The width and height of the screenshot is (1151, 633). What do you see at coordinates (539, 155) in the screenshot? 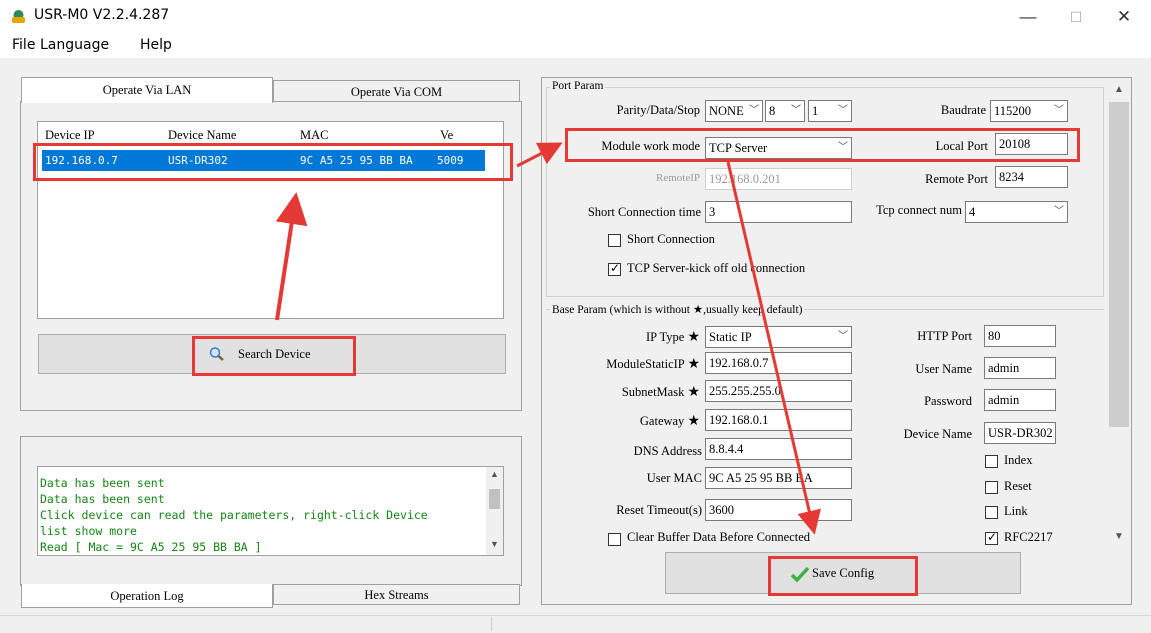
I see `arrow-right` at bounding box center [539, 155].